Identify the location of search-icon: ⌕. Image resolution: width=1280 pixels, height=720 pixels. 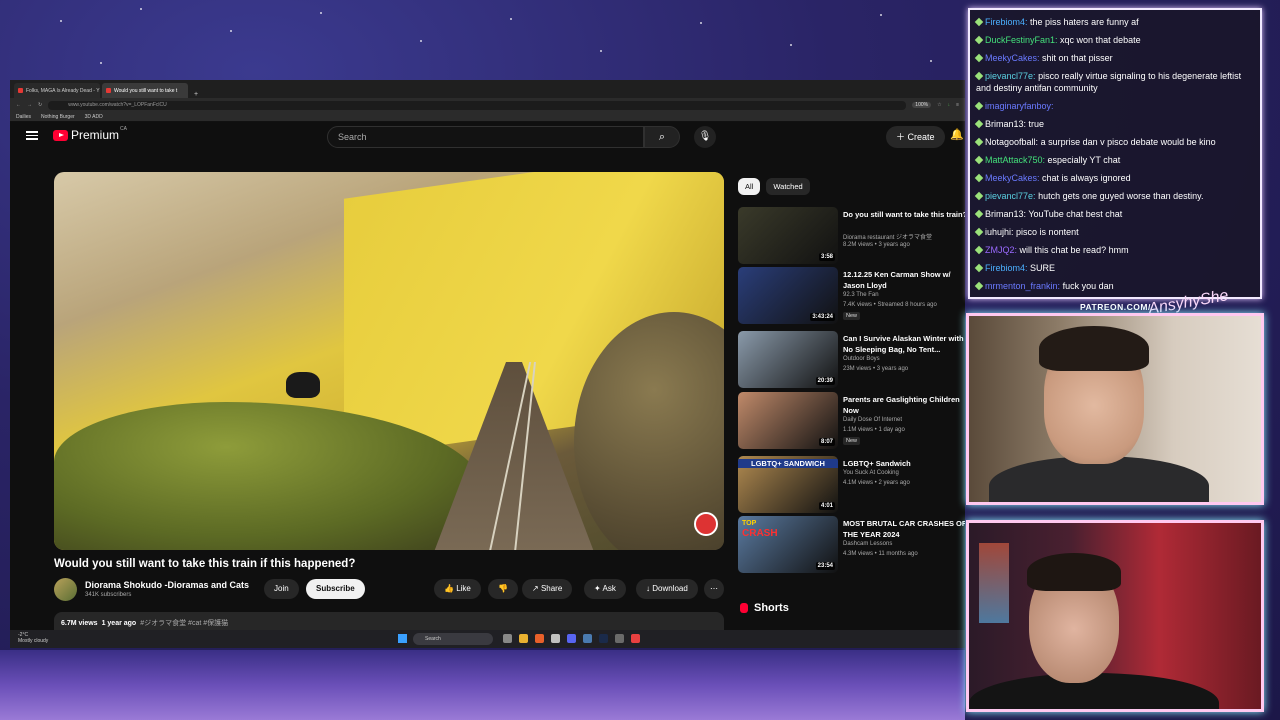
(662, 137).